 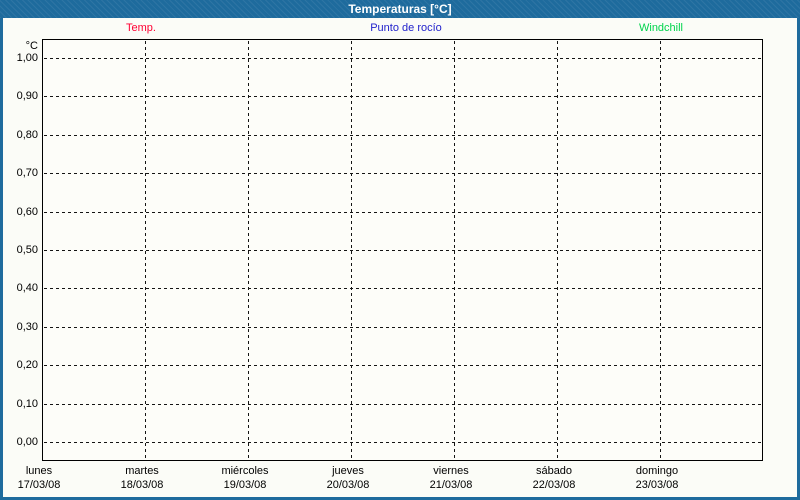 What do you see at coordinates (142, 485) in the screenshot?
I see `day-date: 18/03/08` at bounding box center [142, 485].